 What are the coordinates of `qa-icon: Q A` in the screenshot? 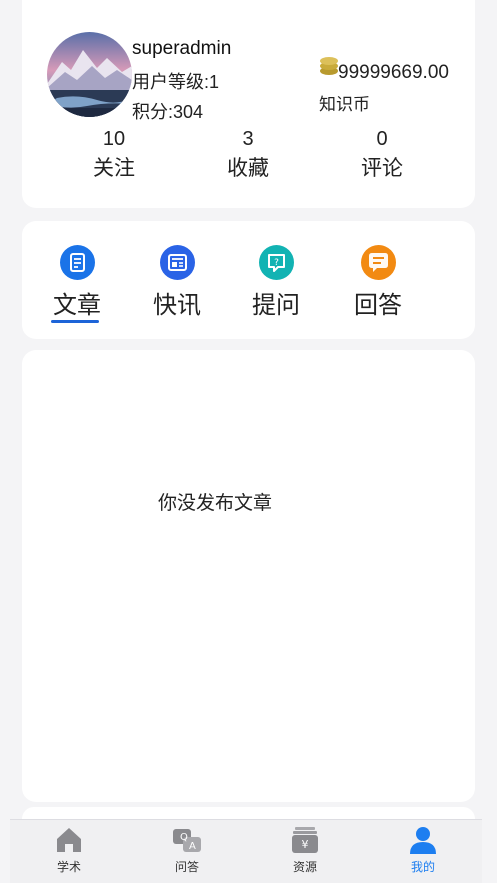 It's located at (187, 840).